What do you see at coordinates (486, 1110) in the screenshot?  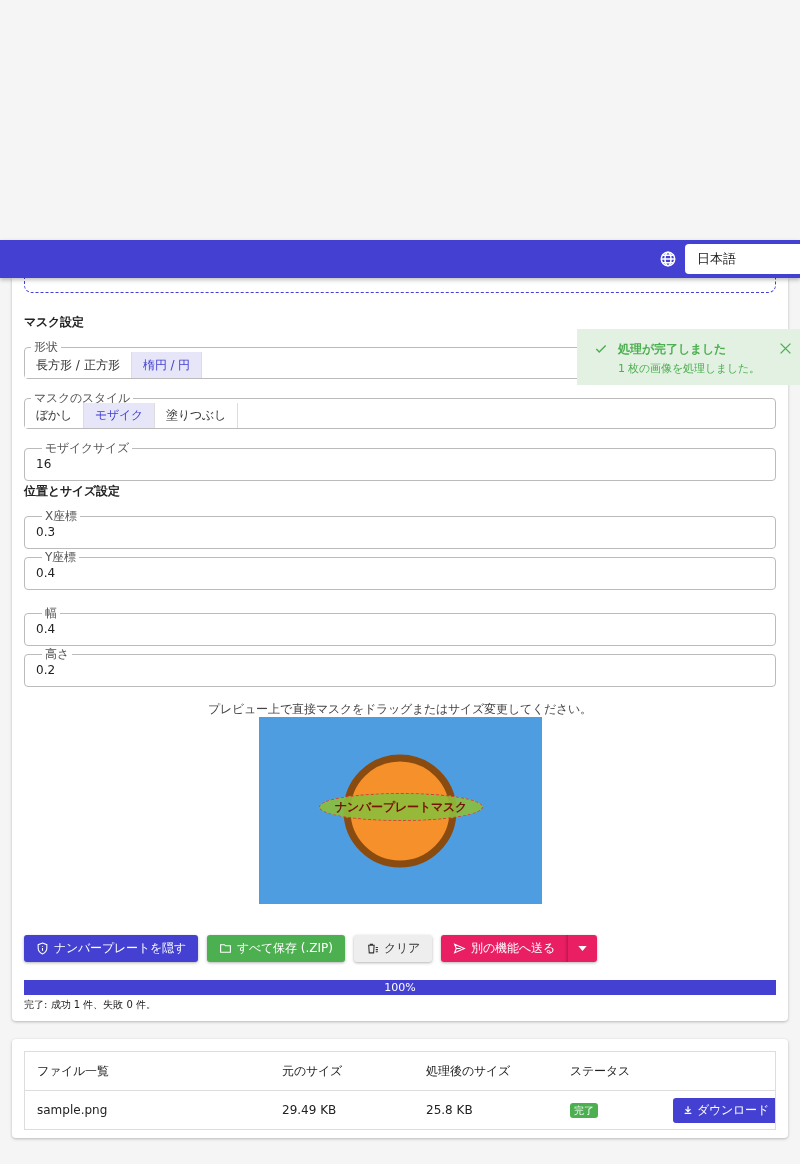 I see `table-cell: 25.8 KB` at bounding box center [486, 1110].